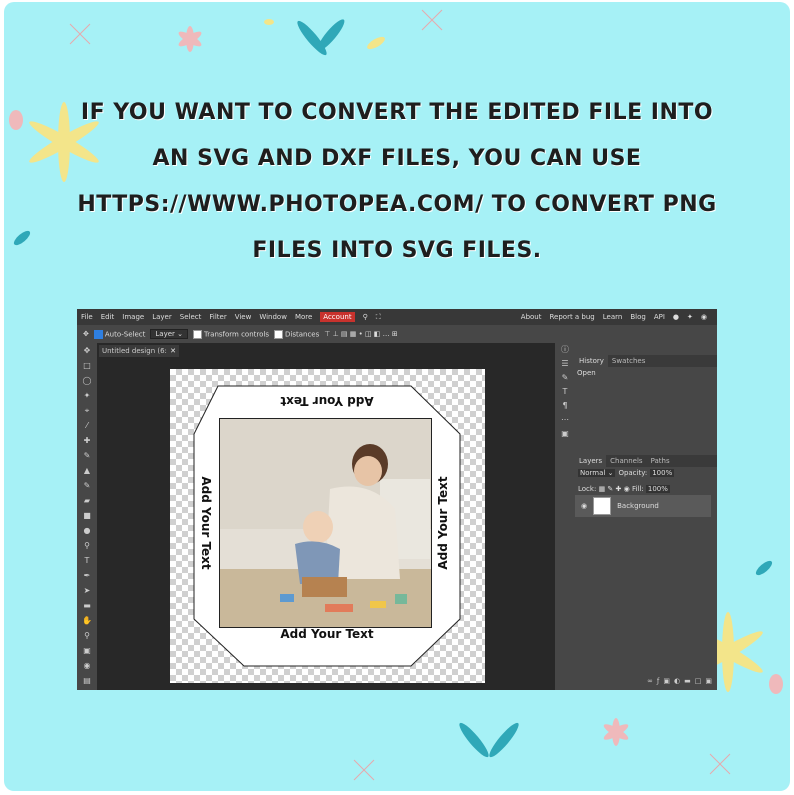 The width and height of the screenshot is (794, 795). What do you see at coordinates (87, 620) in the screenshot?
I see `hand-tool-icon: ✋` at bounding box center [87, 620].